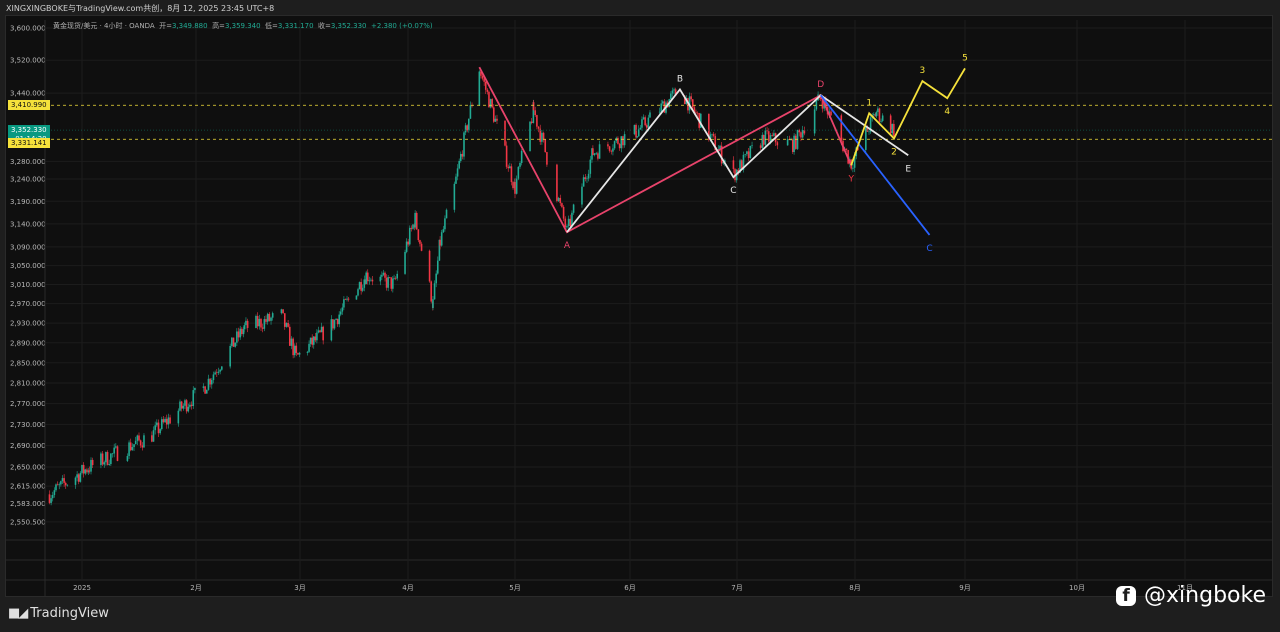  Describe the element at coordinates (58, 613) in the screenshot. I see `tradingview-logo: ■◢ TradingView` at that location.